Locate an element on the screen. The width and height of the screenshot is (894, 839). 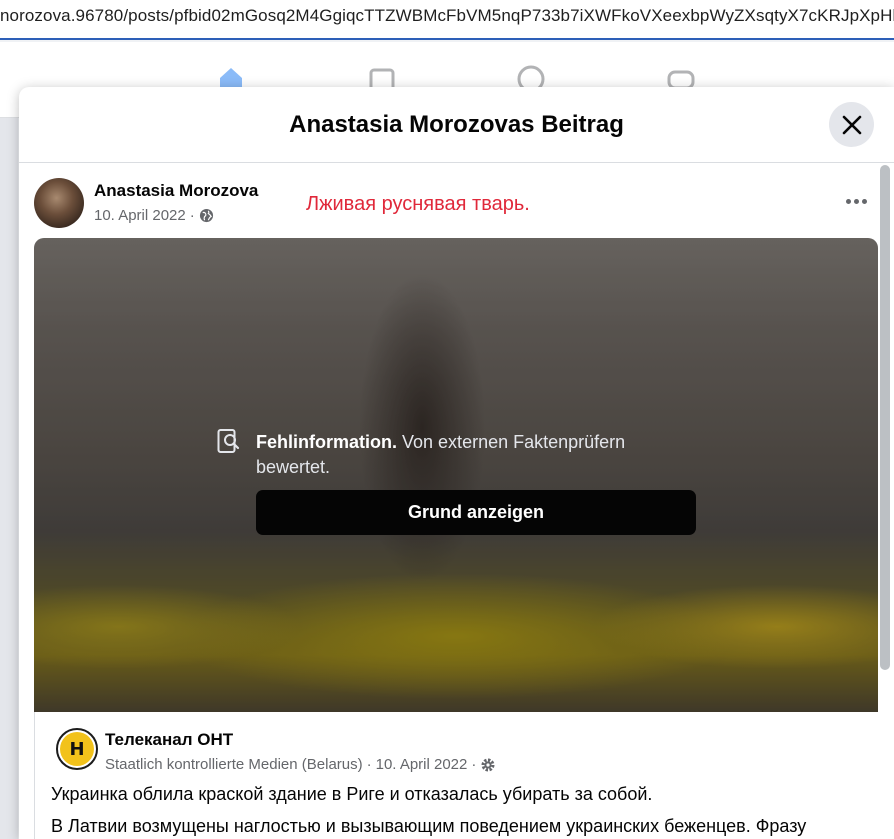
show-reason-button: Grund anzeigen is located at coordinates (476, 512).